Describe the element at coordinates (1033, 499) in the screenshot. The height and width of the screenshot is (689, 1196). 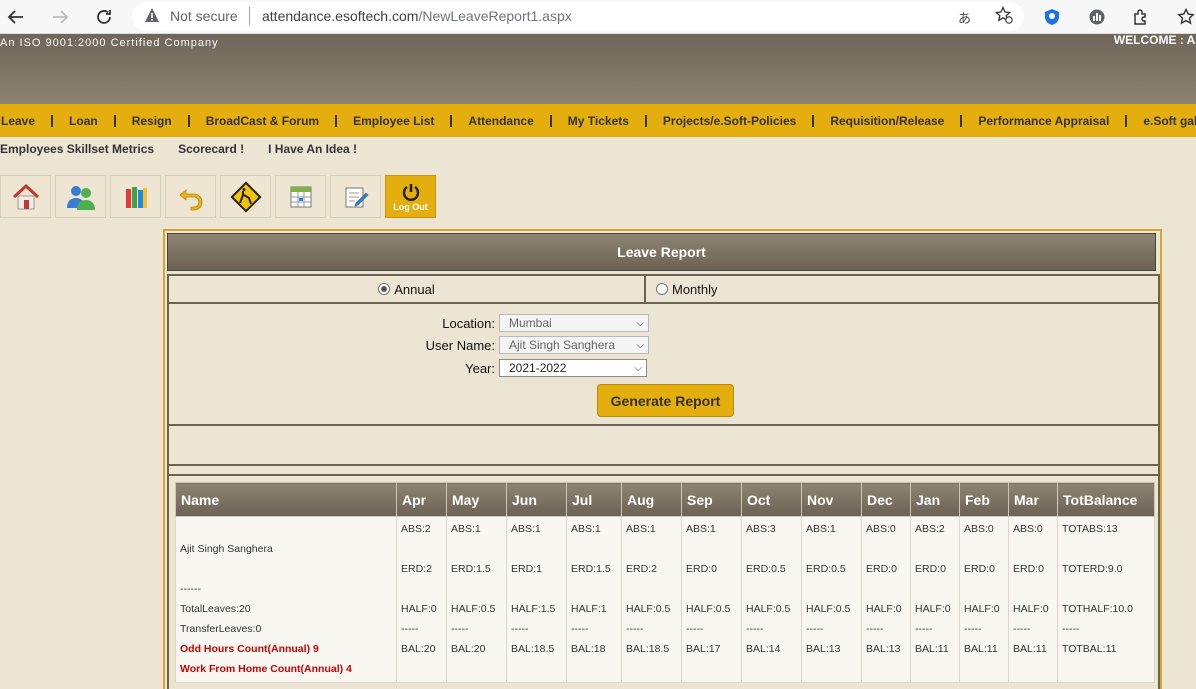
I see `col-header-mar: Mar` at that location.